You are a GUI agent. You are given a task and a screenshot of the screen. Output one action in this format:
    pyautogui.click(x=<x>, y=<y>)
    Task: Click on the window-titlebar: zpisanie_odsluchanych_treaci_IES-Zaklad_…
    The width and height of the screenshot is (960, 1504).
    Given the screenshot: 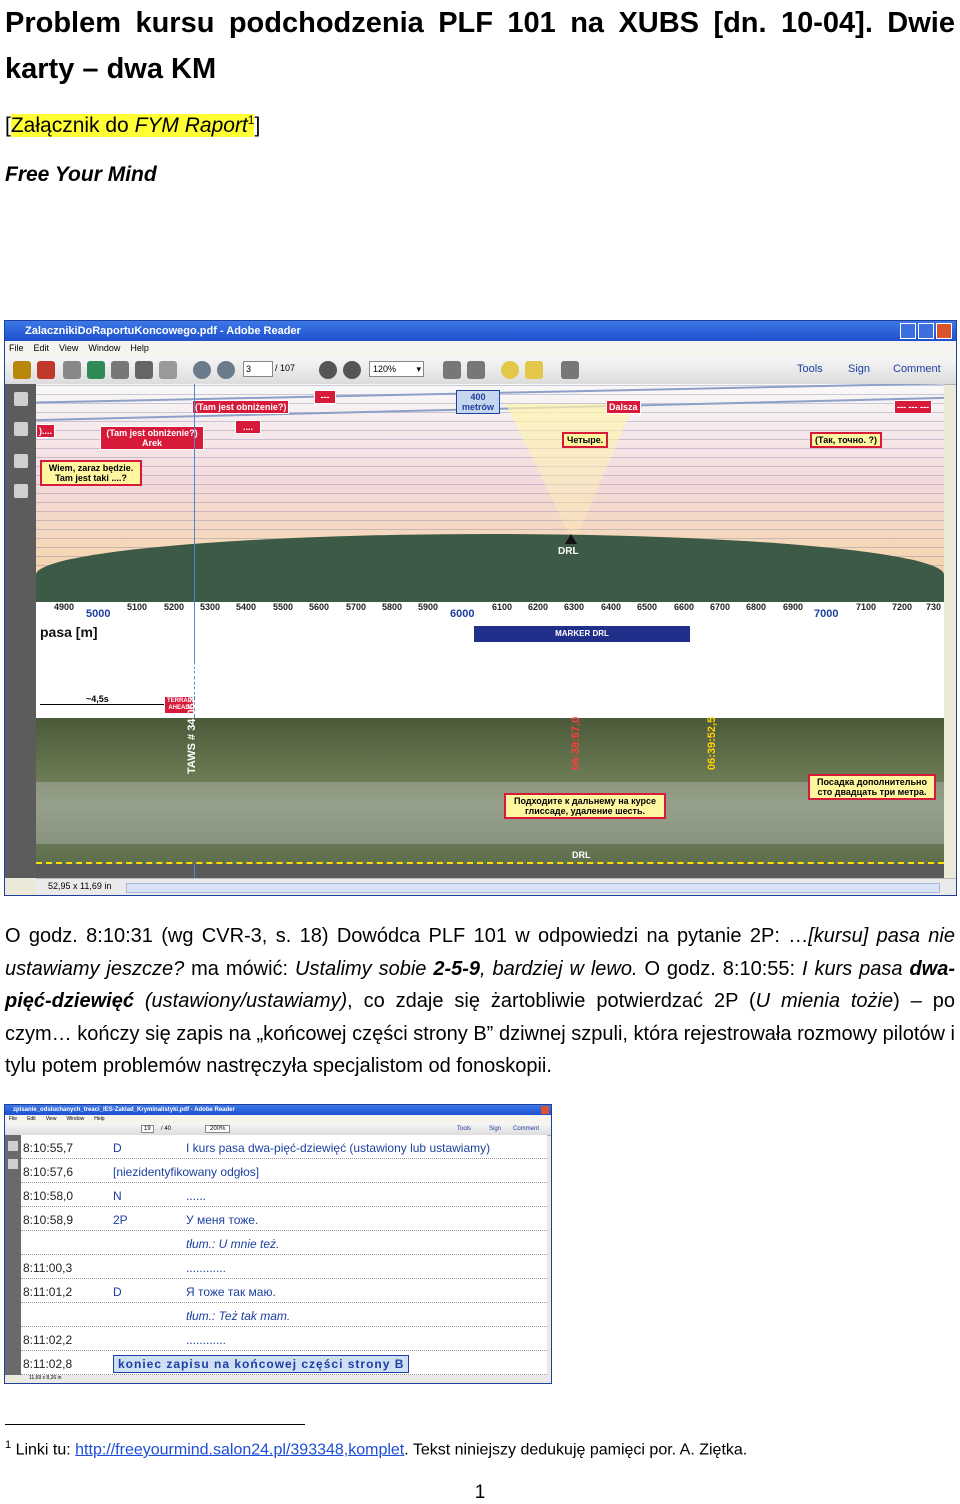 What is the action you would take?
    pyautogui.click(x=278, y=1110)
    